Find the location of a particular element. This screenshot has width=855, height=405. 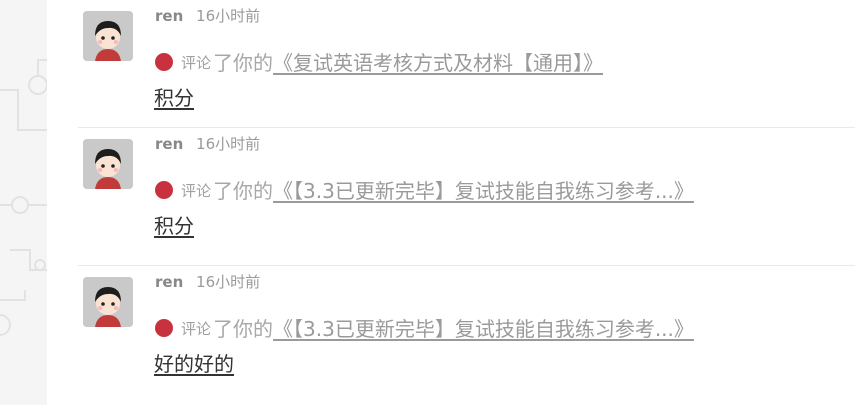

sidebar-decoration is located at coordinates (23, 202).